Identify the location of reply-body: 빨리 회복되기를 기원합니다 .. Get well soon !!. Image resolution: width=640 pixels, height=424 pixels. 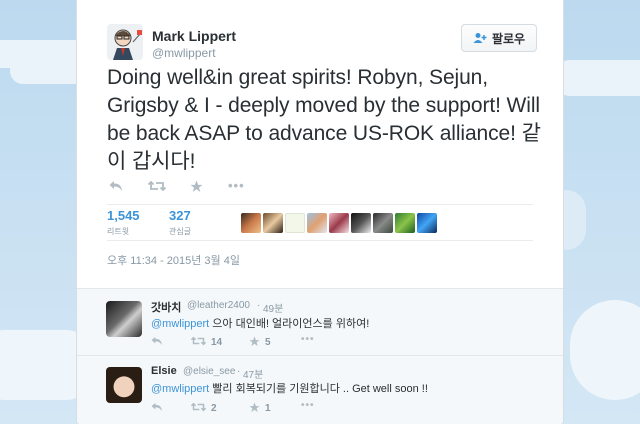
(318, 389).